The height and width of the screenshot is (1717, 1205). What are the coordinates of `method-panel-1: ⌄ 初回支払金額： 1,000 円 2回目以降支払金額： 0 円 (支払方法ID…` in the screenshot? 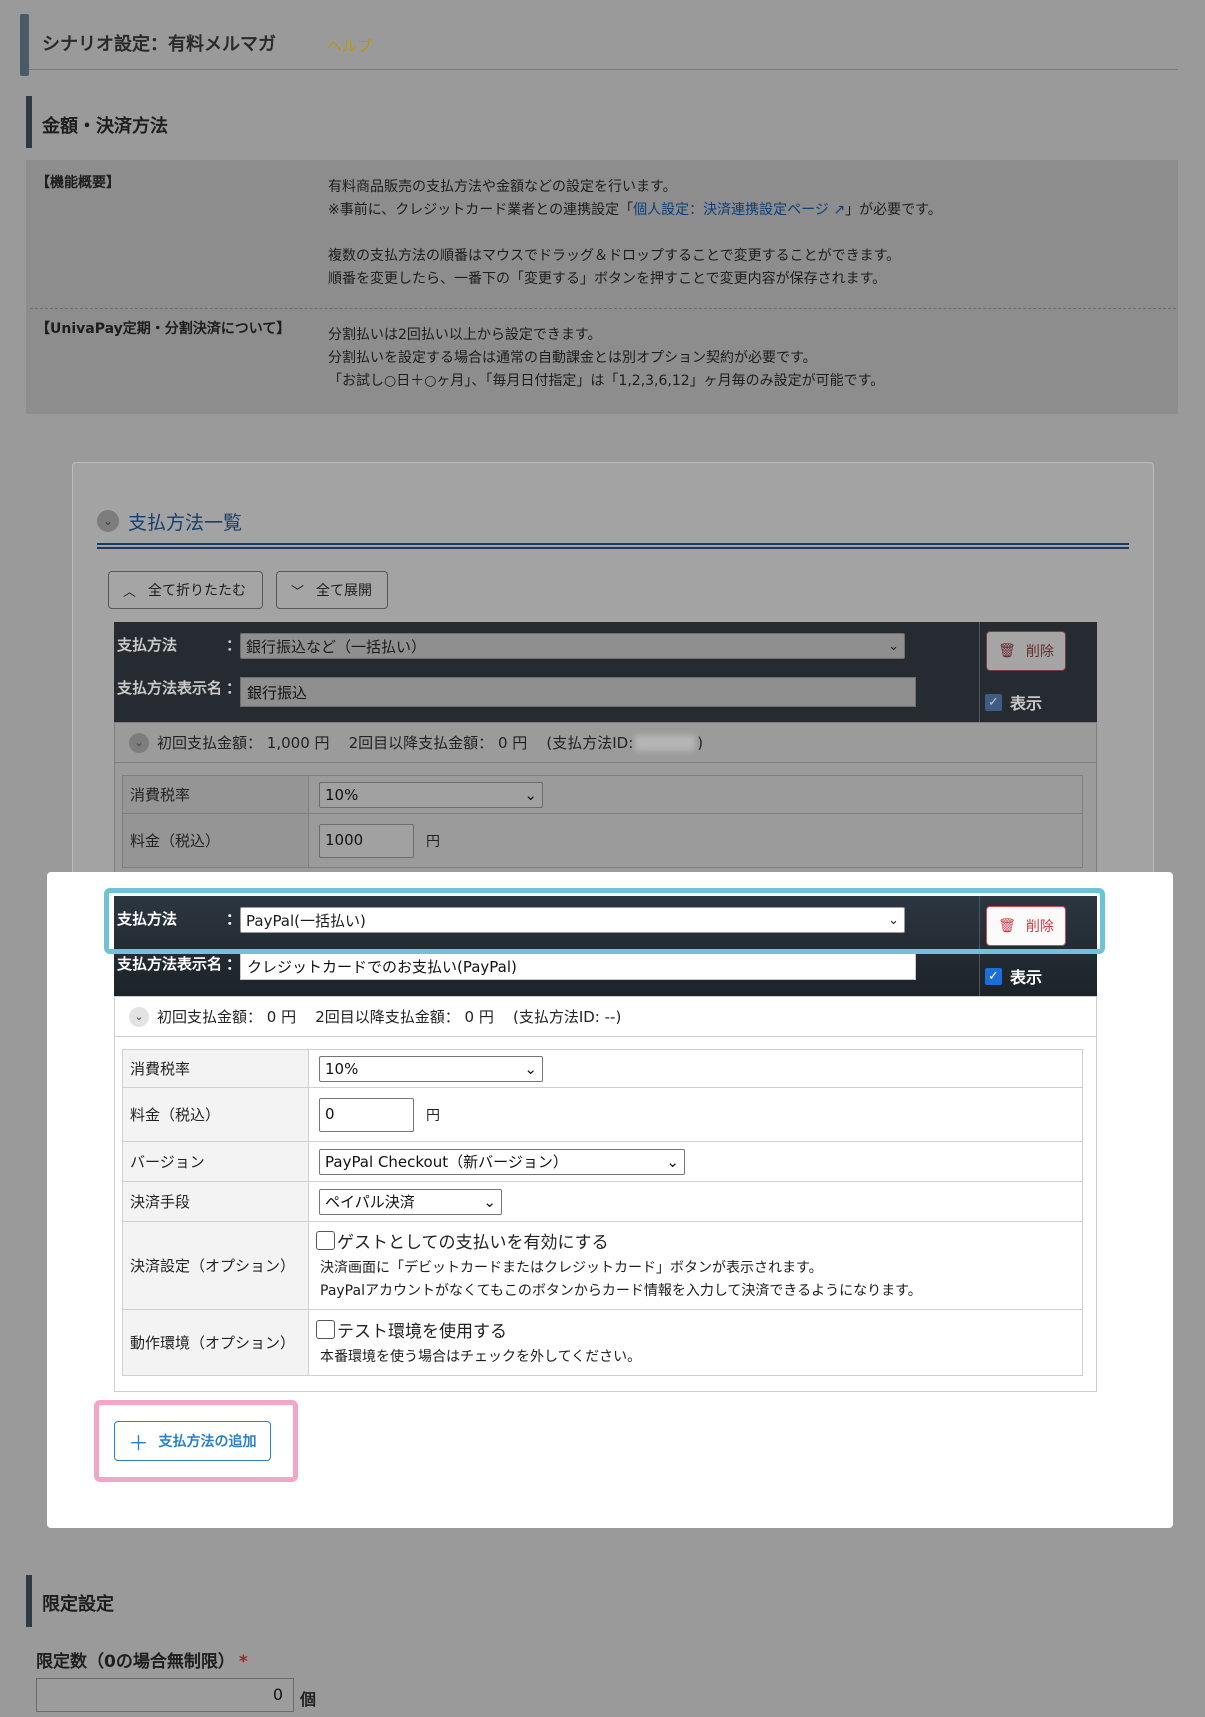 It's located at (605, 802).